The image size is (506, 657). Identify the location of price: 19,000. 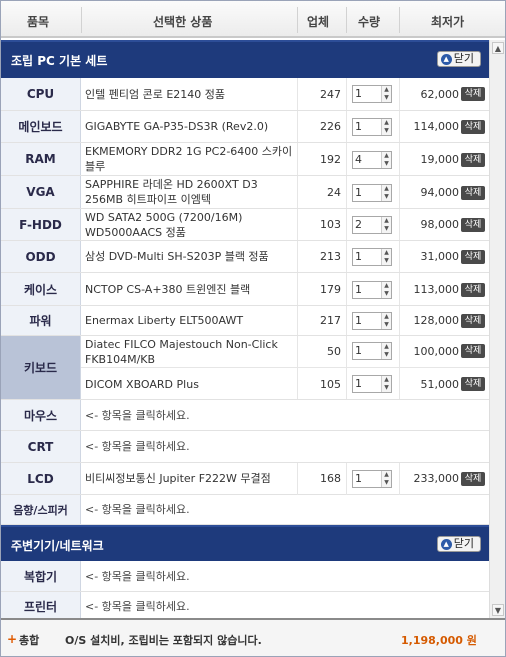
(440, 159).